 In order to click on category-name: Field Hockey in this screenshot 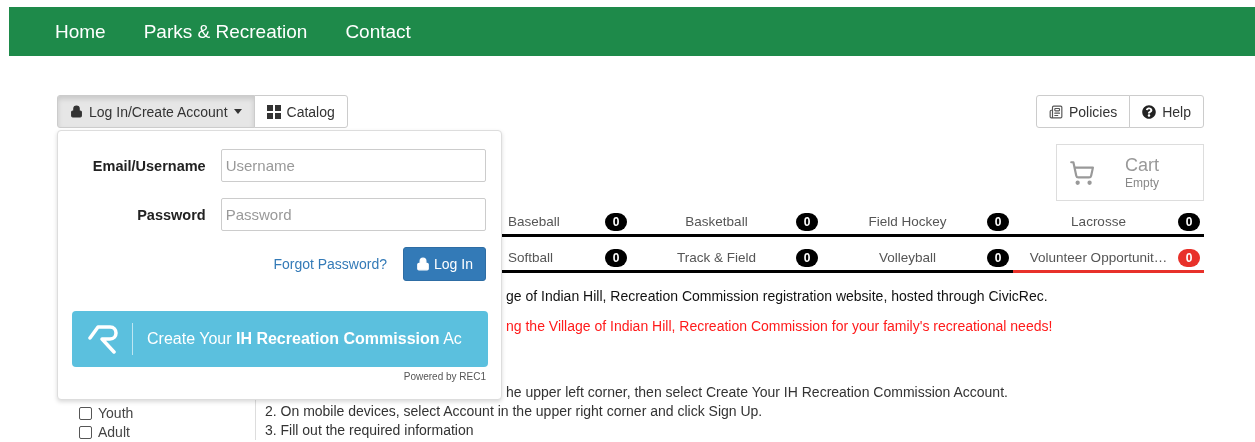, I will do `click(907, 221)`.